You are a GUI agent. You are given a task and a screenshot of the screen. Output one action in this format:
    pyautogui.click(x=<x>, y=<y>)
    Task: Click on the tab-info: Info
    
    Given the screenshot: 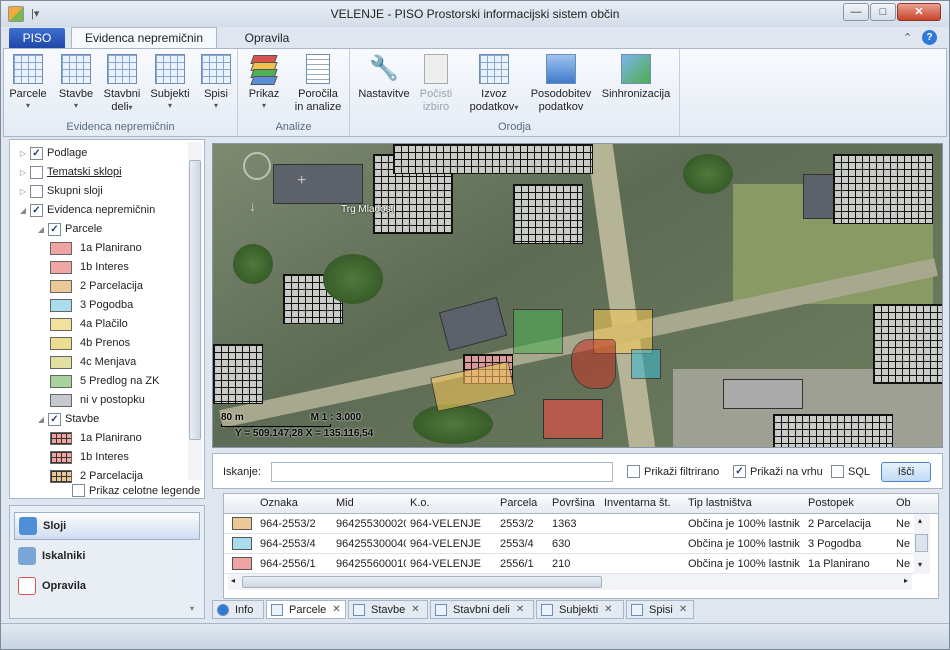 What is the action you would take?
    pyautogui.click(x=238, y=609)
    